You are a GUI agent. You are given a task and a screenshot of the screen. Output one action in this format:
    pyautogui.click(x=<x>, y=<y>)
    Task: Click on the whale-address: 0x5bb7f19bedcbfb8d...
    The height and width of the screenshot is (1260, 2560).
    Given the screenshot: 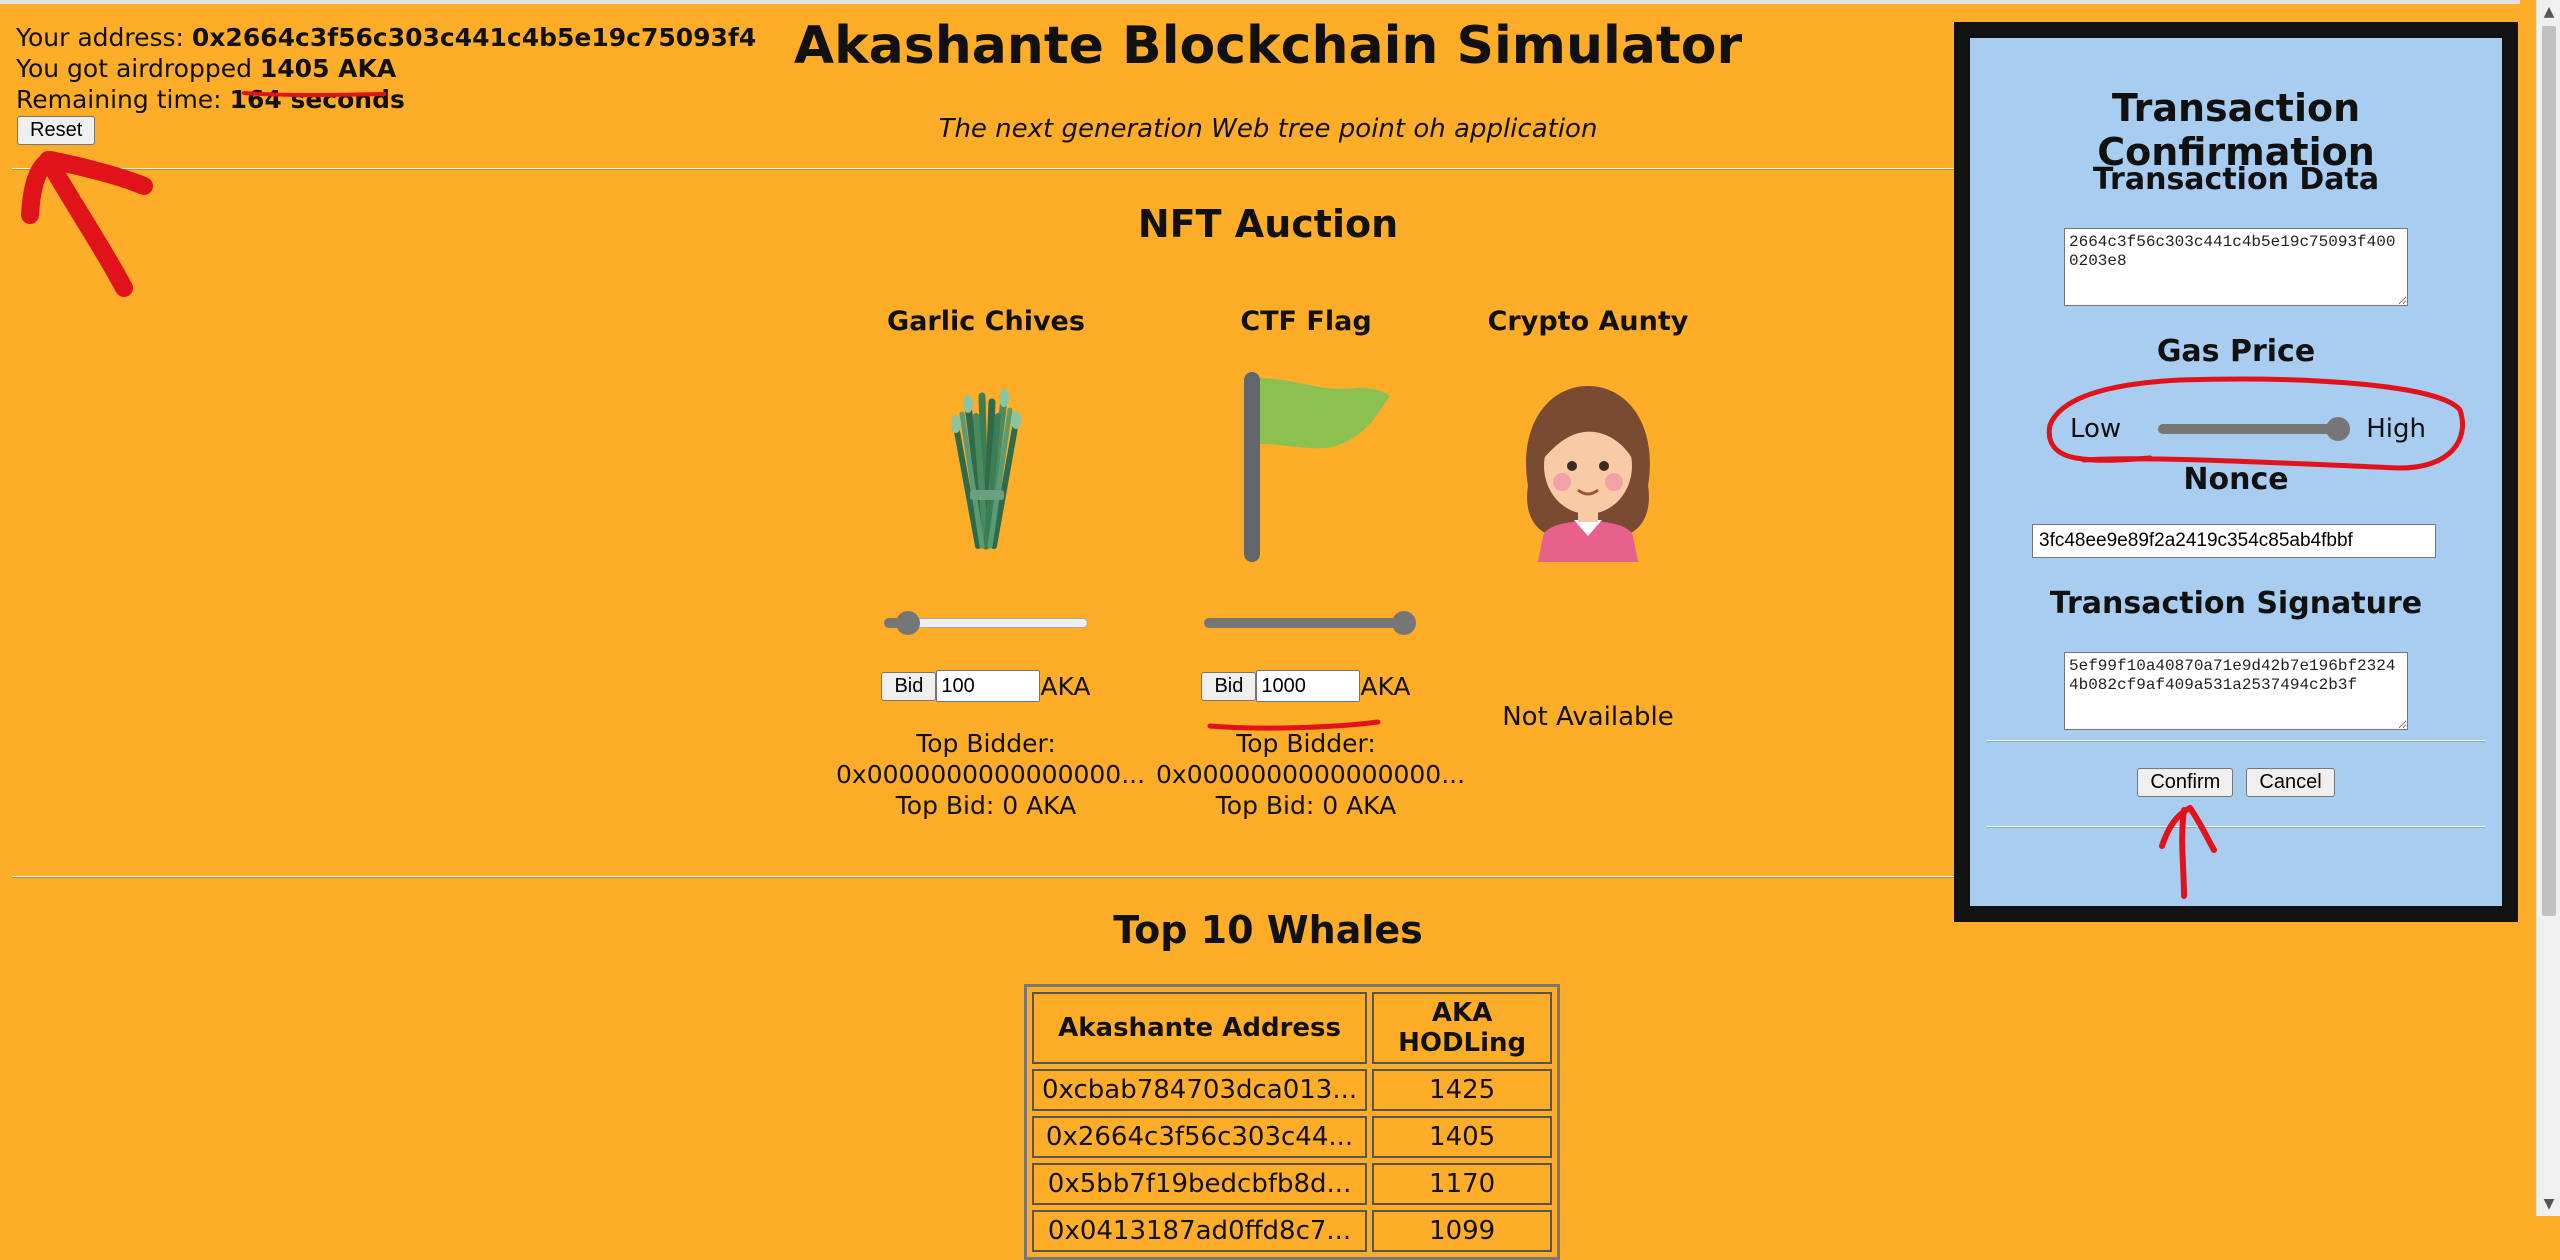 What is the action you would take?
    pyautogui.click(x=1200, y=1184)
    